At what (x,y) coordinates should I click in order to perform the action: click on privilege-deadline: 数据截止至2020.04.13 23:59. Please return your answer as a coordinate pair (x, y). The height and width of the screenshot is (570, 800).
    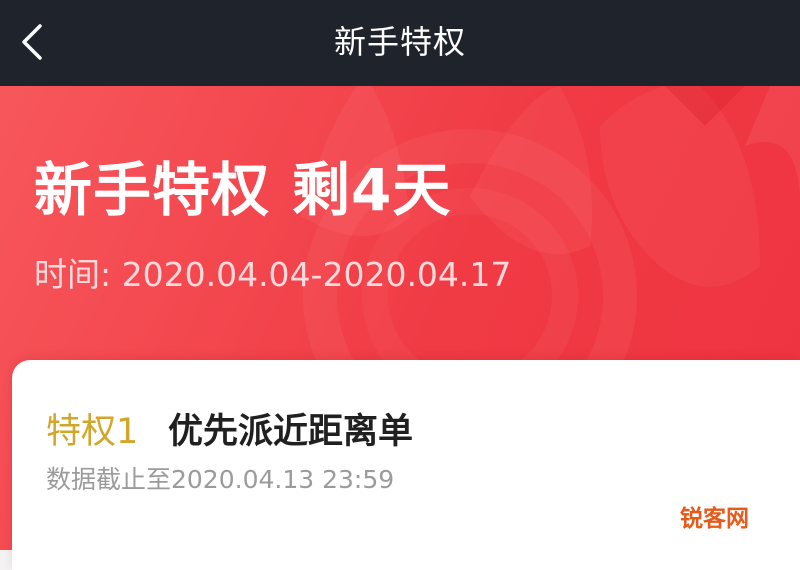
    Looking at the image, I should click on (220, 479).